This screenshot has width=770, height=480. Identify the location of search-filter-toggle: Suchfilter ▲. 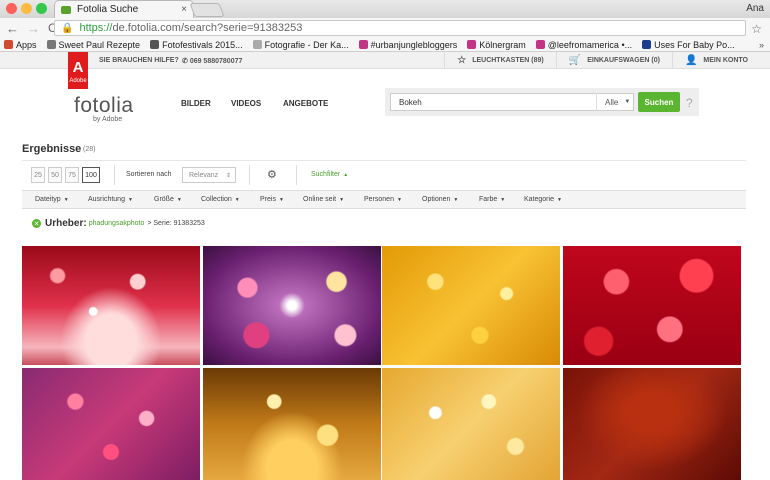
(329, 174).